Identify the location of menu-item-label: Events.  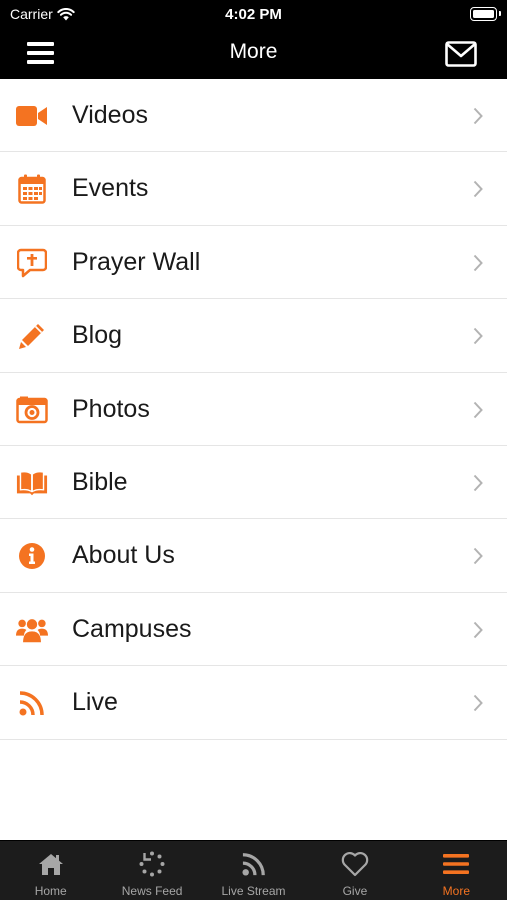
(110, 188).